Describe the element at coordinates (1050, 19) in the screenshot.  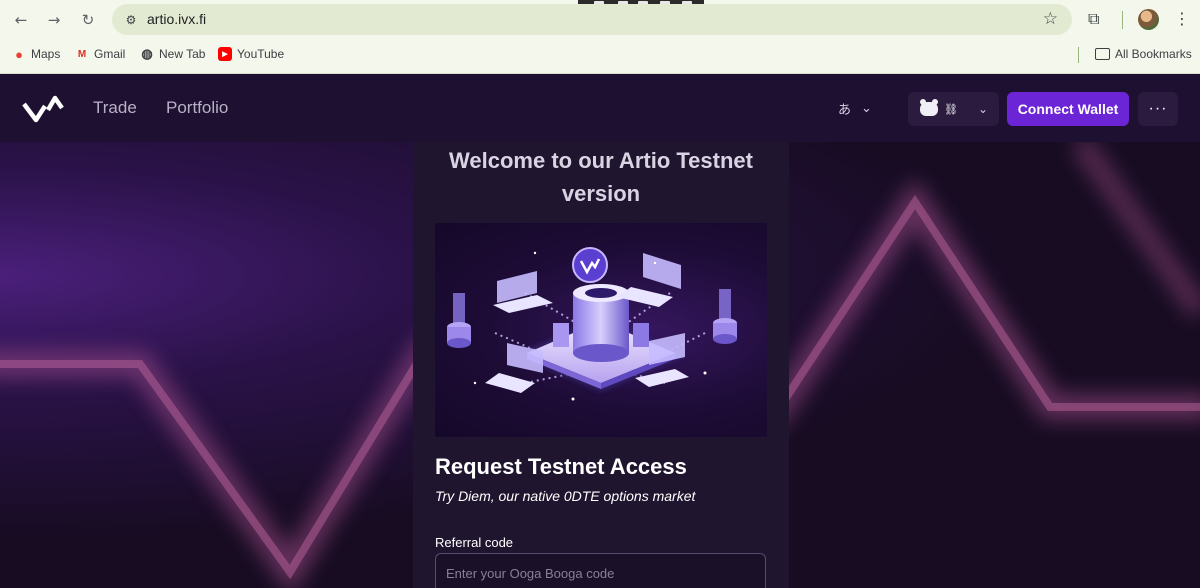
I see `bookmark-star-icon: ☆` at that location.